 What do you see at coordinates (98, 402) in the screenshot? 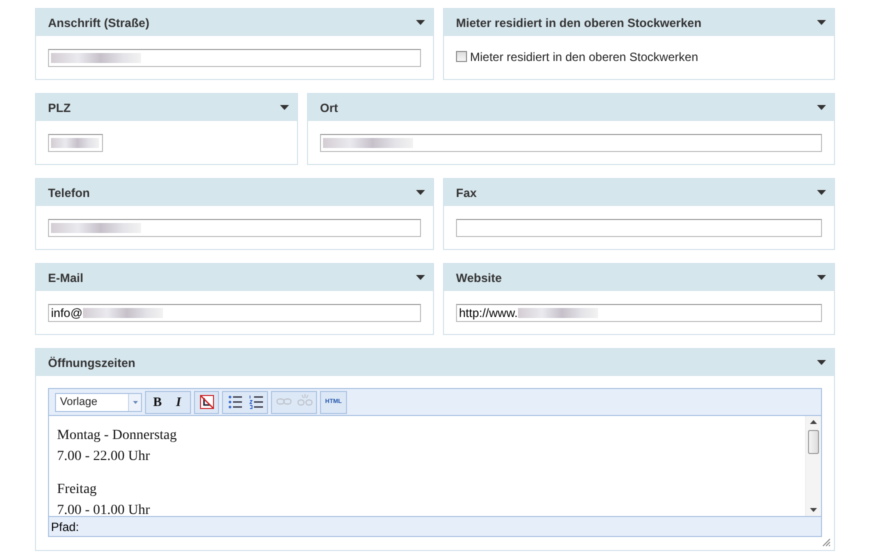
I see `format-dropdown: Vorlage` at bounding box center [98, 402].